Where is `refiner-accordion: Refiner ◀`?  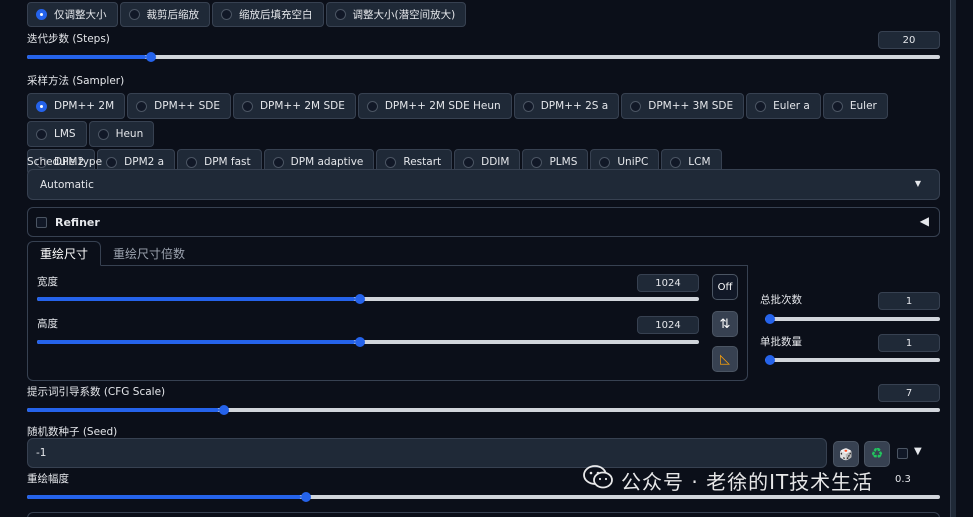
refiner-accordion: Refiner ◀ is located at coordinates (483, 222).